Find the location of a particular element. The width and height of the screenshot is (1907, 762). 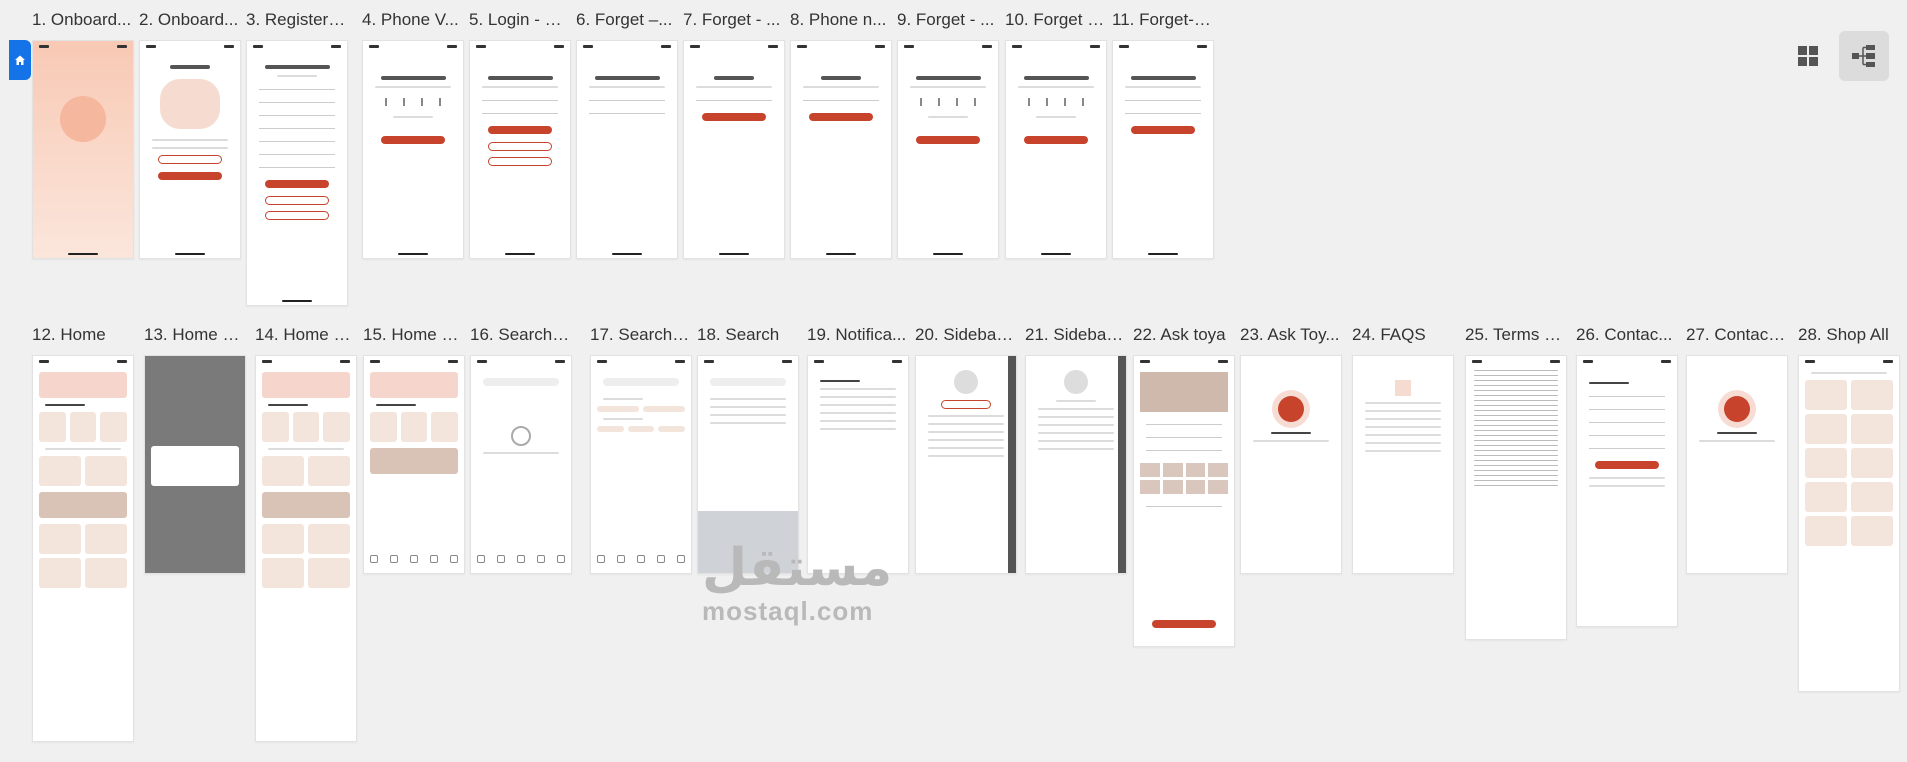

screen-label: 12. Home is located at coordinates (69, 334).